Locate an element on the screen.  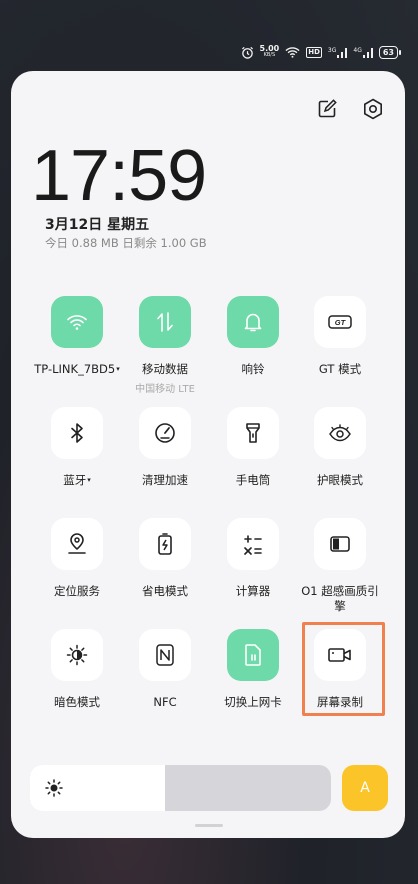
location-toggle is located at coordinates (77, 544).